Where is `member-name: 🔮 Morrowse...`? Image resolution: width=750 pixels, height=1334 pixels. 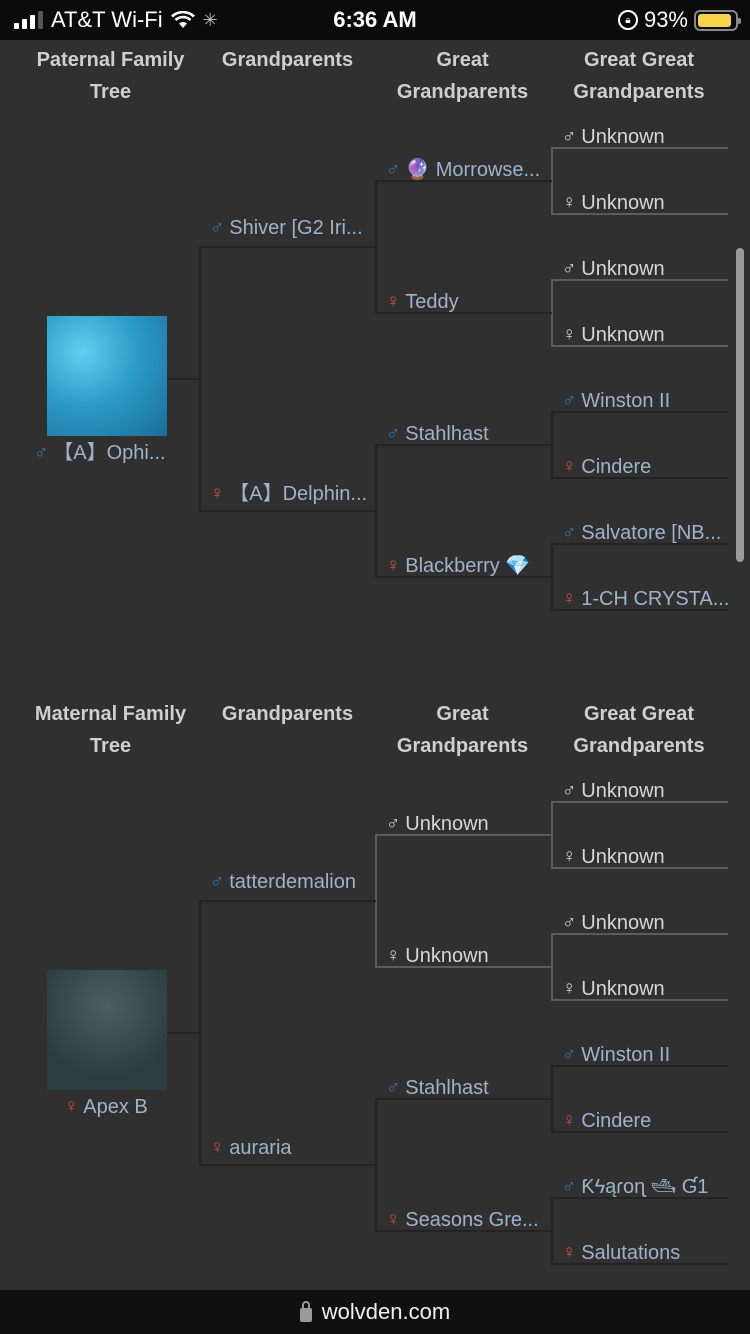 member-name: 🔮 Morrowse... is located at coordinates (472, 170).